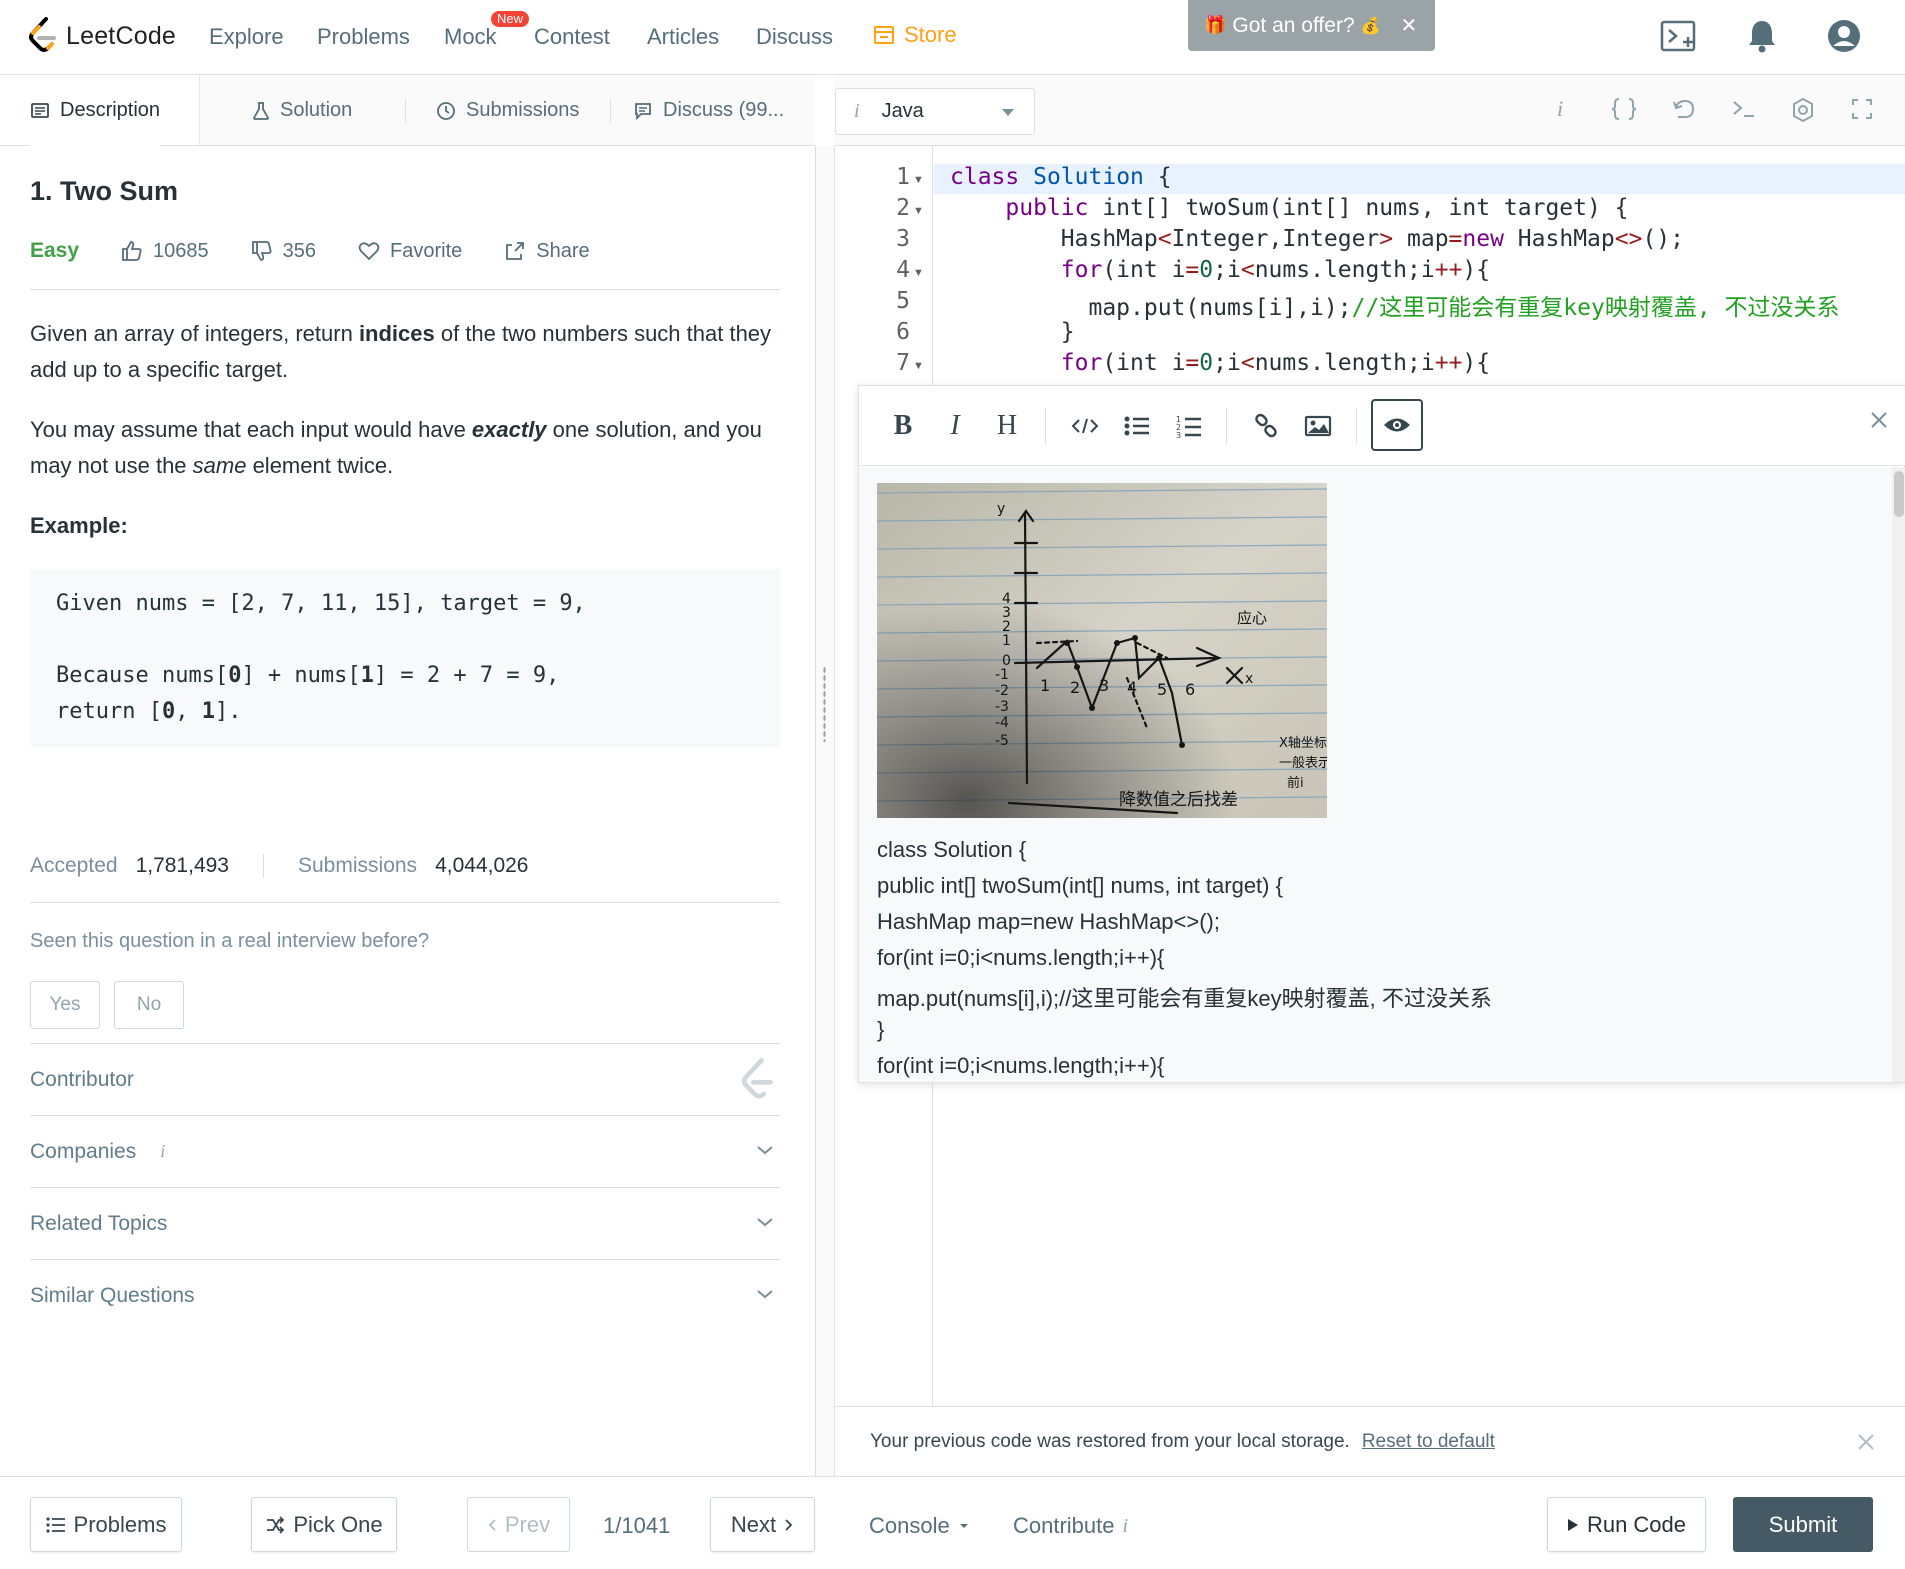 The width and height of the screenshot is (1905, 1569). Describe the element at coordinates (405, 1151) in the screenshot. I see `companies-section: Companies i` at that location.